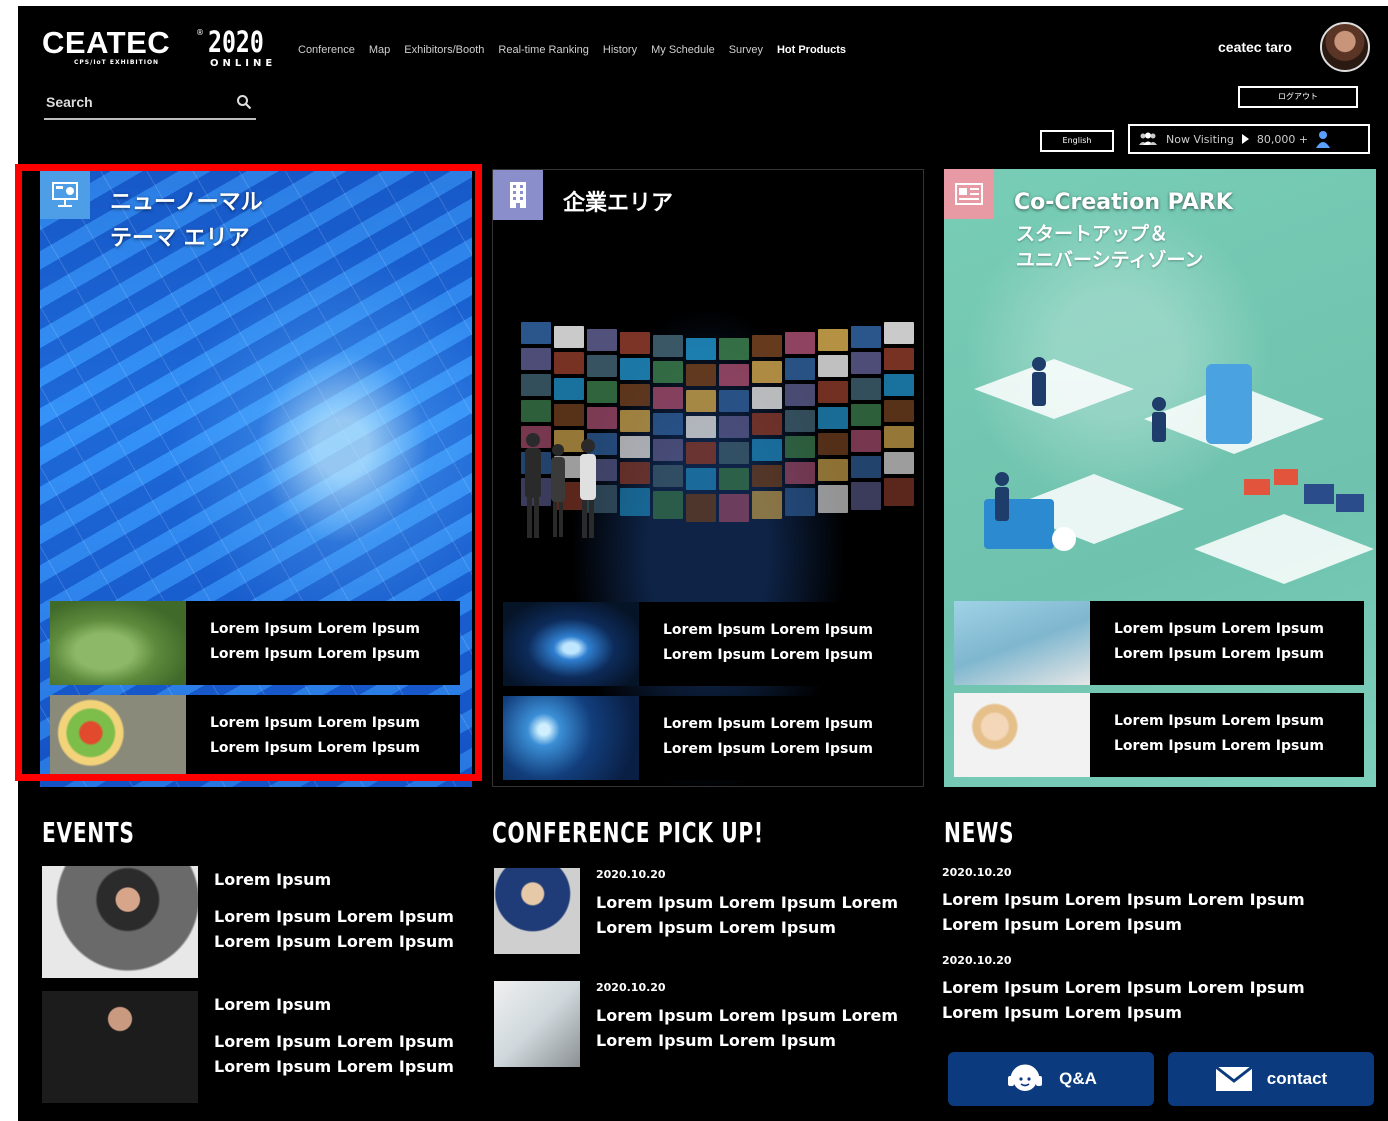 Image resolution: width=1388 pixels, height=1121 pixels. Describe the element at coordinates (1255, 47) in the screenshot. I see `user-name: ceatec taro` at that location.